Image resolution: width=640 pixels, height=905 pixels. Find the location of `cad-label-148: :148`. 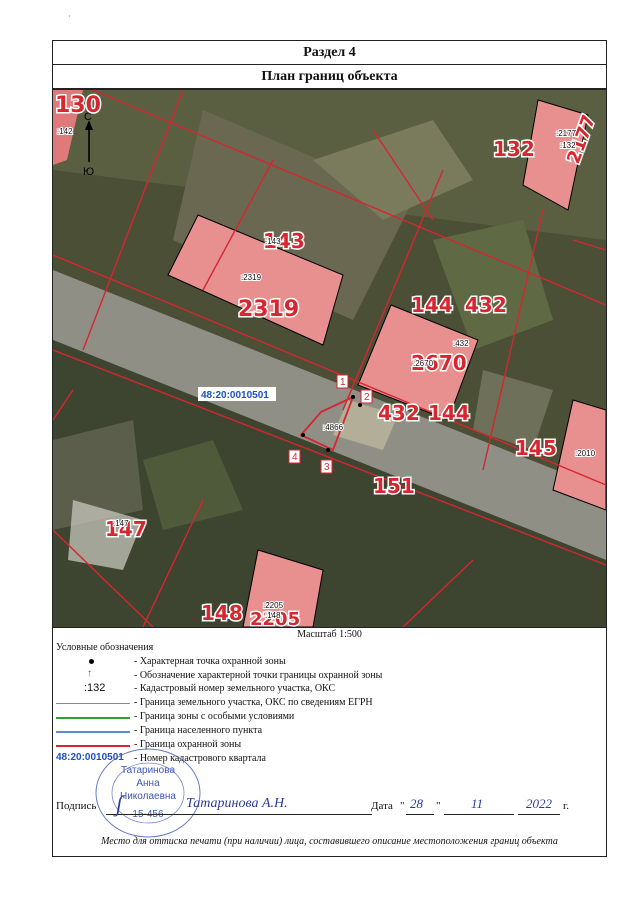

cad-label-148: :148 is located at coordinates (273, 615).